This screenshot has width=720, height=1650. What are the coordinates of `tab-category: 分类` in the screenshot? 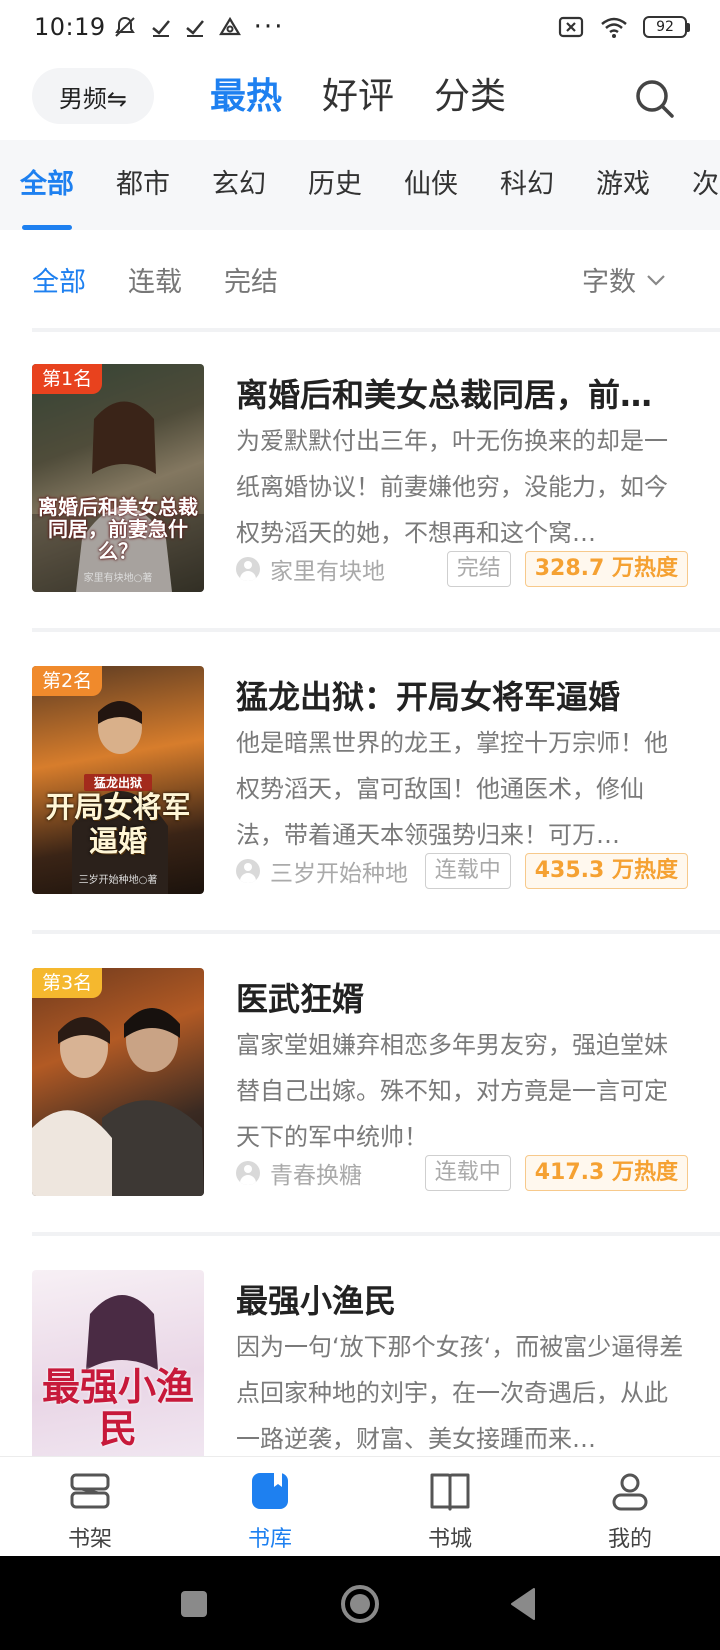 It's located at (470, 100).